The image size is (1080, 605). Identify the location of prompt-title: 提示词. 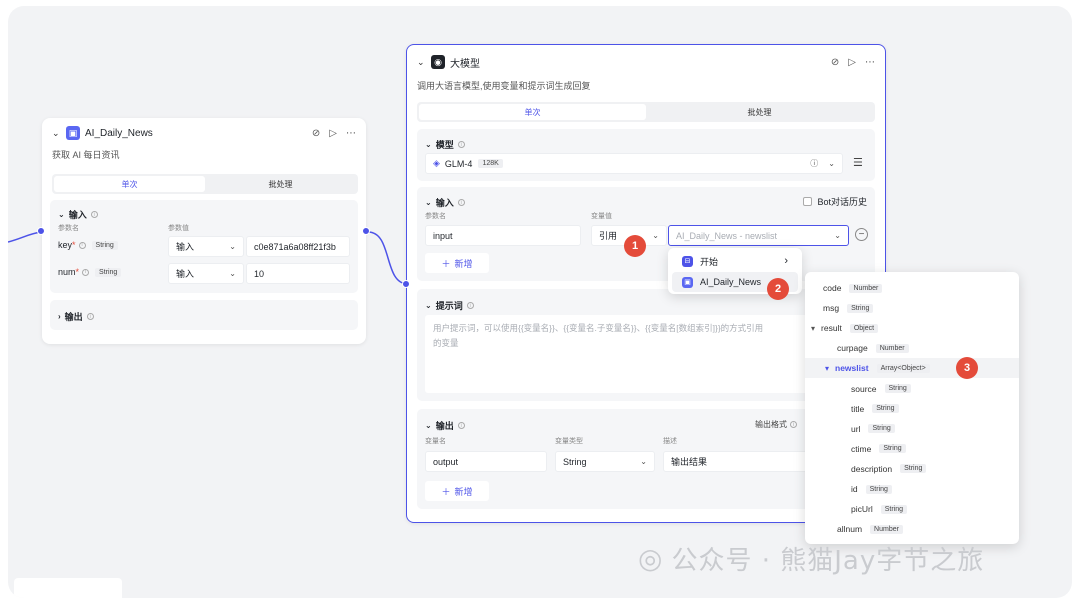
(449, 306).